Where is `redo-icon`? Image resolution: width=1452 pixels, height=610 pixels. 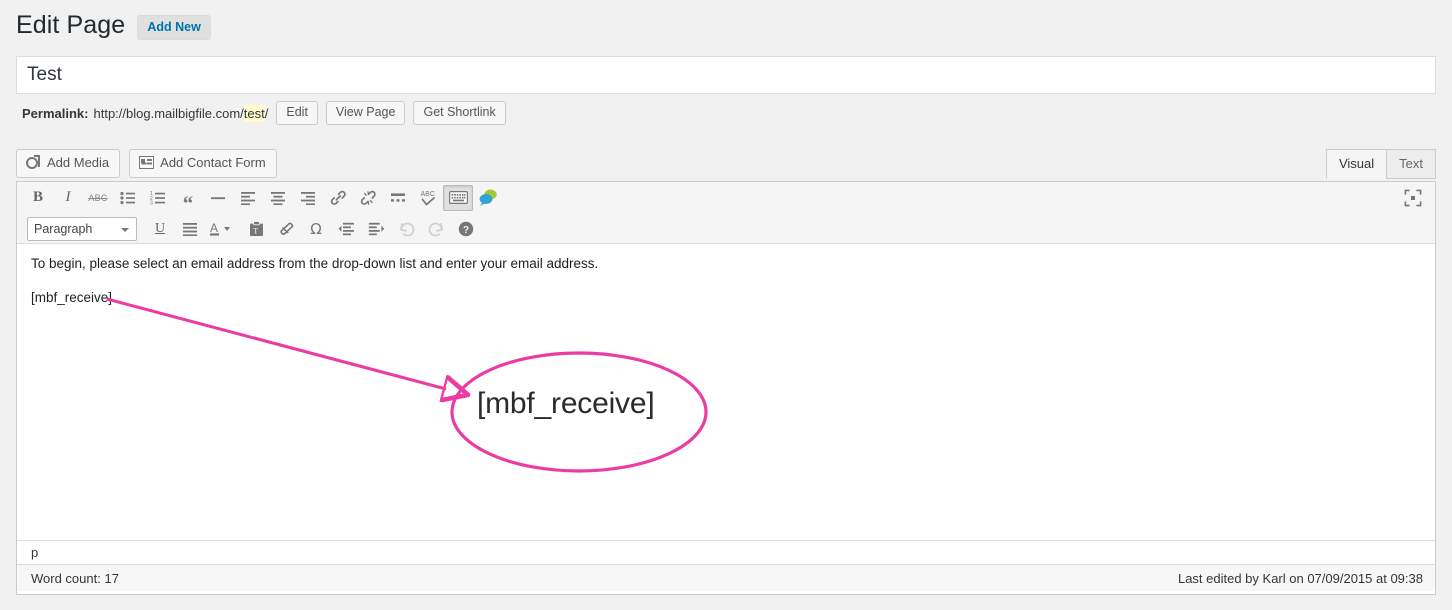
redo-icon is located at coordinates (436, 229).